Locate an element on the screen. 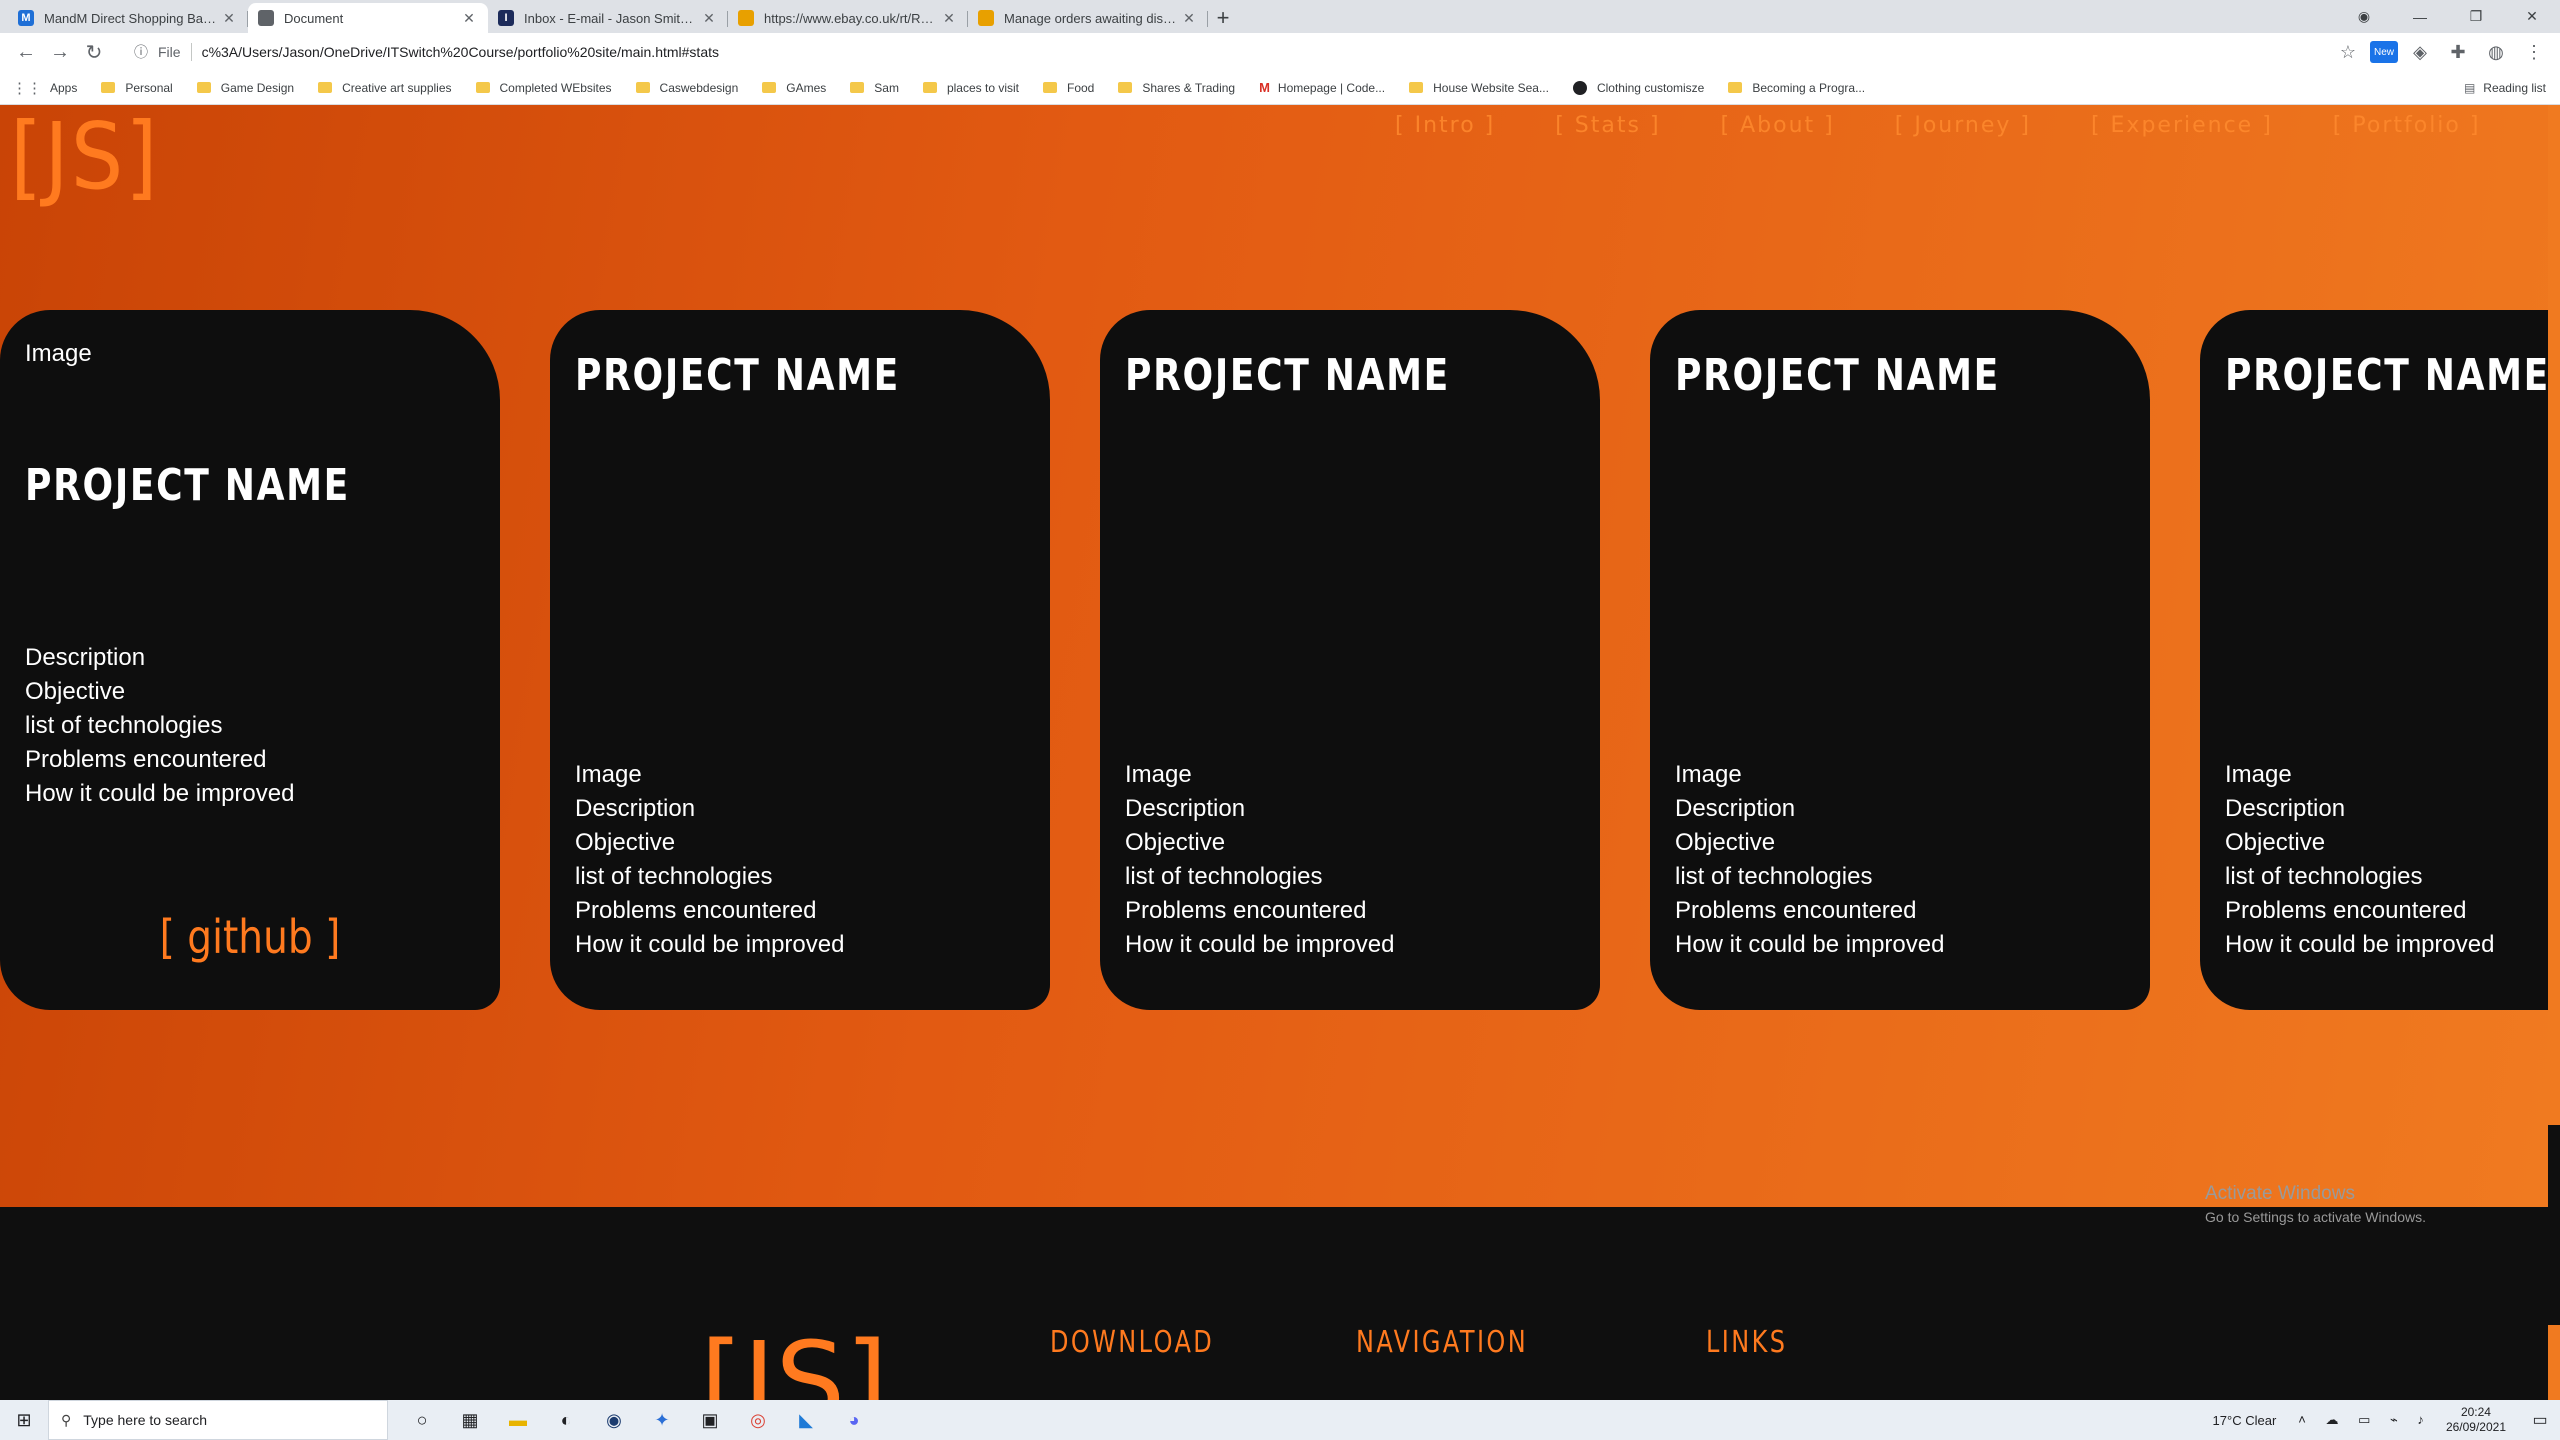 This screenshot has width=2560, height=1440. bookmark-item: Caswebdesign is located at coordinates (687, 87).